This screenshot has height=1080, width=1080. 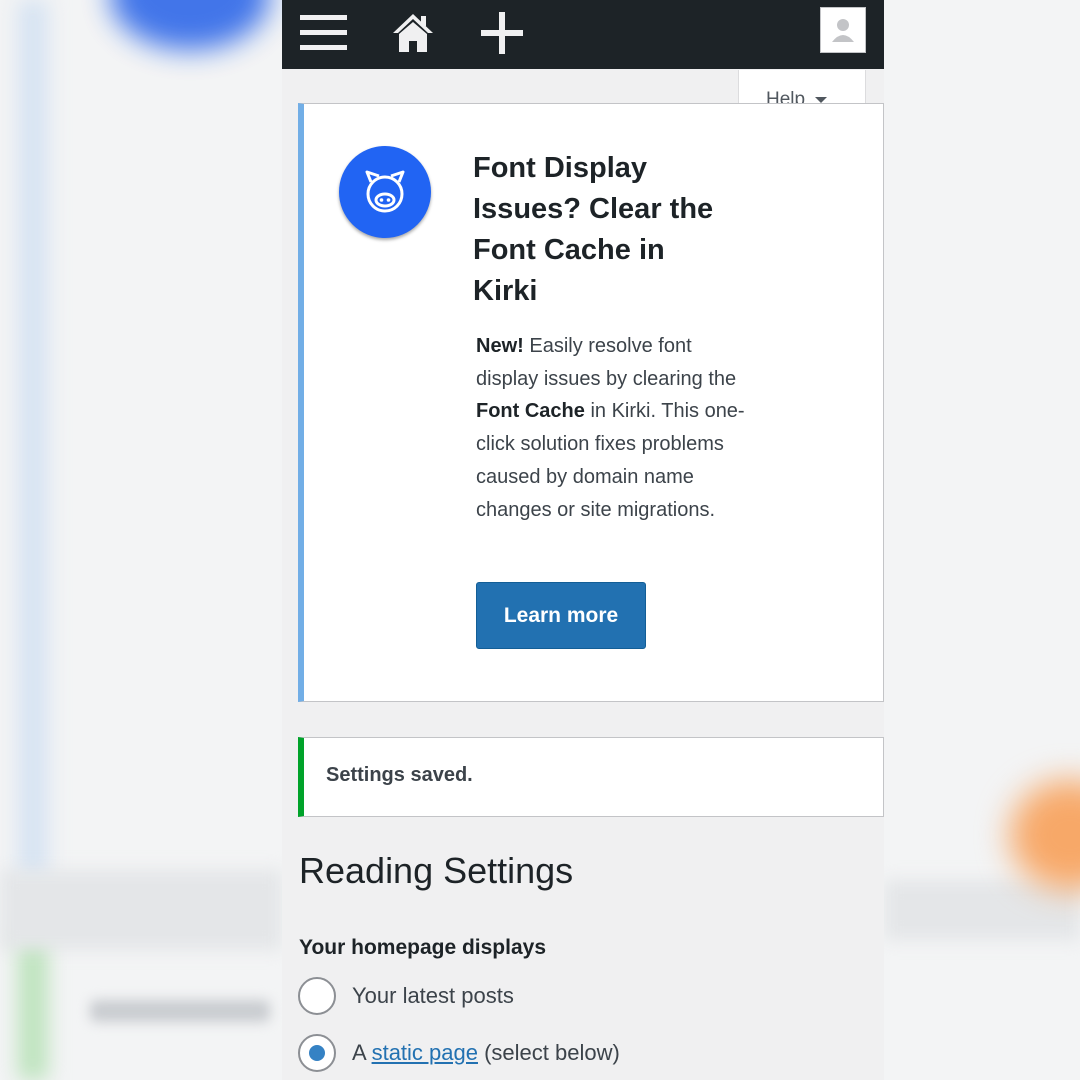 I want to click on static-page-radio, so click(x=317, y=1053).